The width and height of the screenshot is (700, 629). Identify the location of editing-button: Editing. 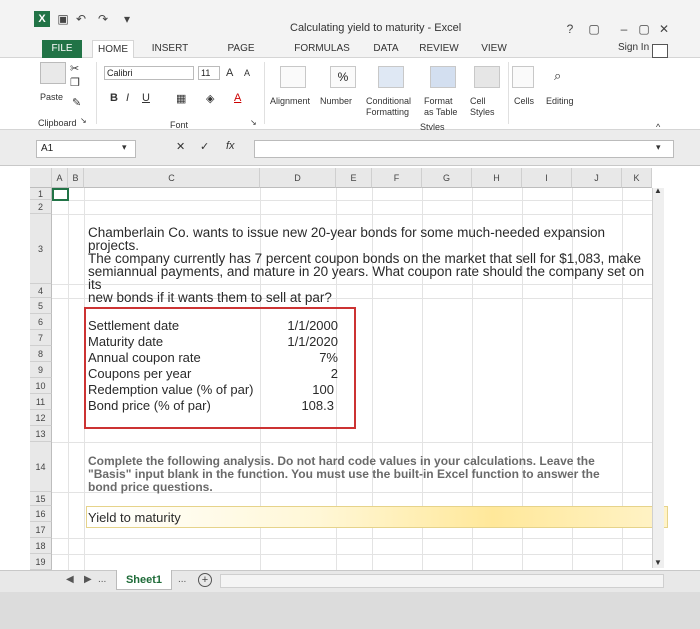
(560, 101).